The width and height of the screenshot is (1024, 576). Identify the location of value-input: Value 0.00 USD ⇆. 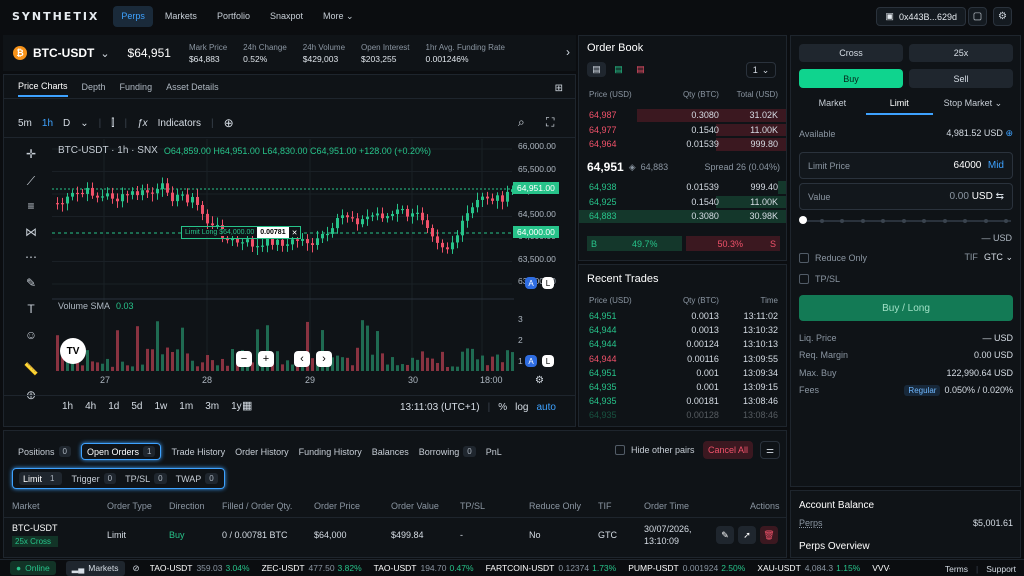
(906, 196).